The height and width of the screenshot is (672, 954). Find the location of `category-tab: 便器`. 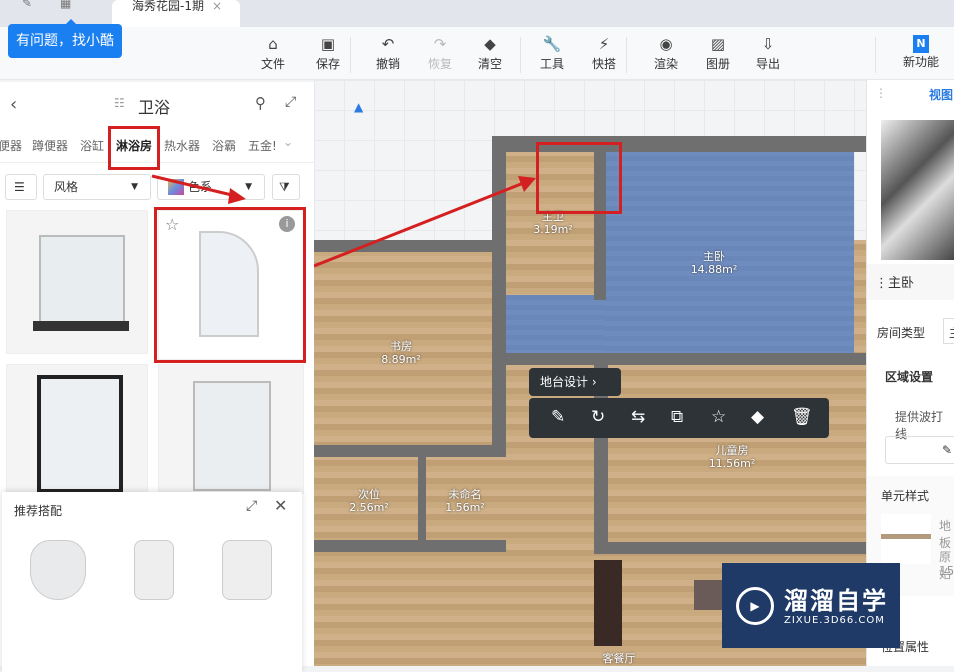

category-tab: 便器 is located at coordinates (11, 145).